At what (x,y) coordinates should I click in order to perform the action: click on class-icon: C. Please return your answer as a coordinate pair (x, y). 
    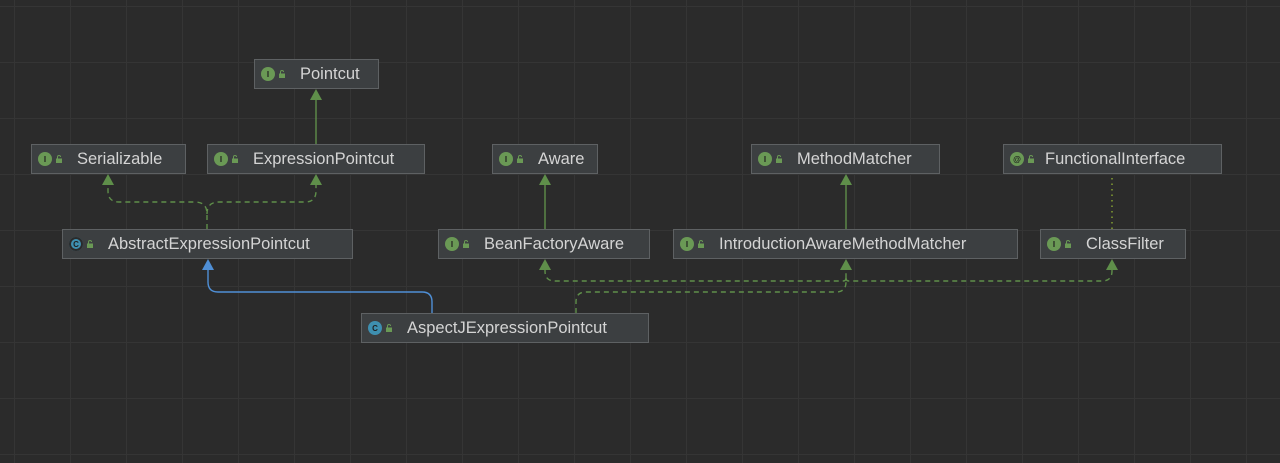
    Looking at the image, I should click on (375, 328).